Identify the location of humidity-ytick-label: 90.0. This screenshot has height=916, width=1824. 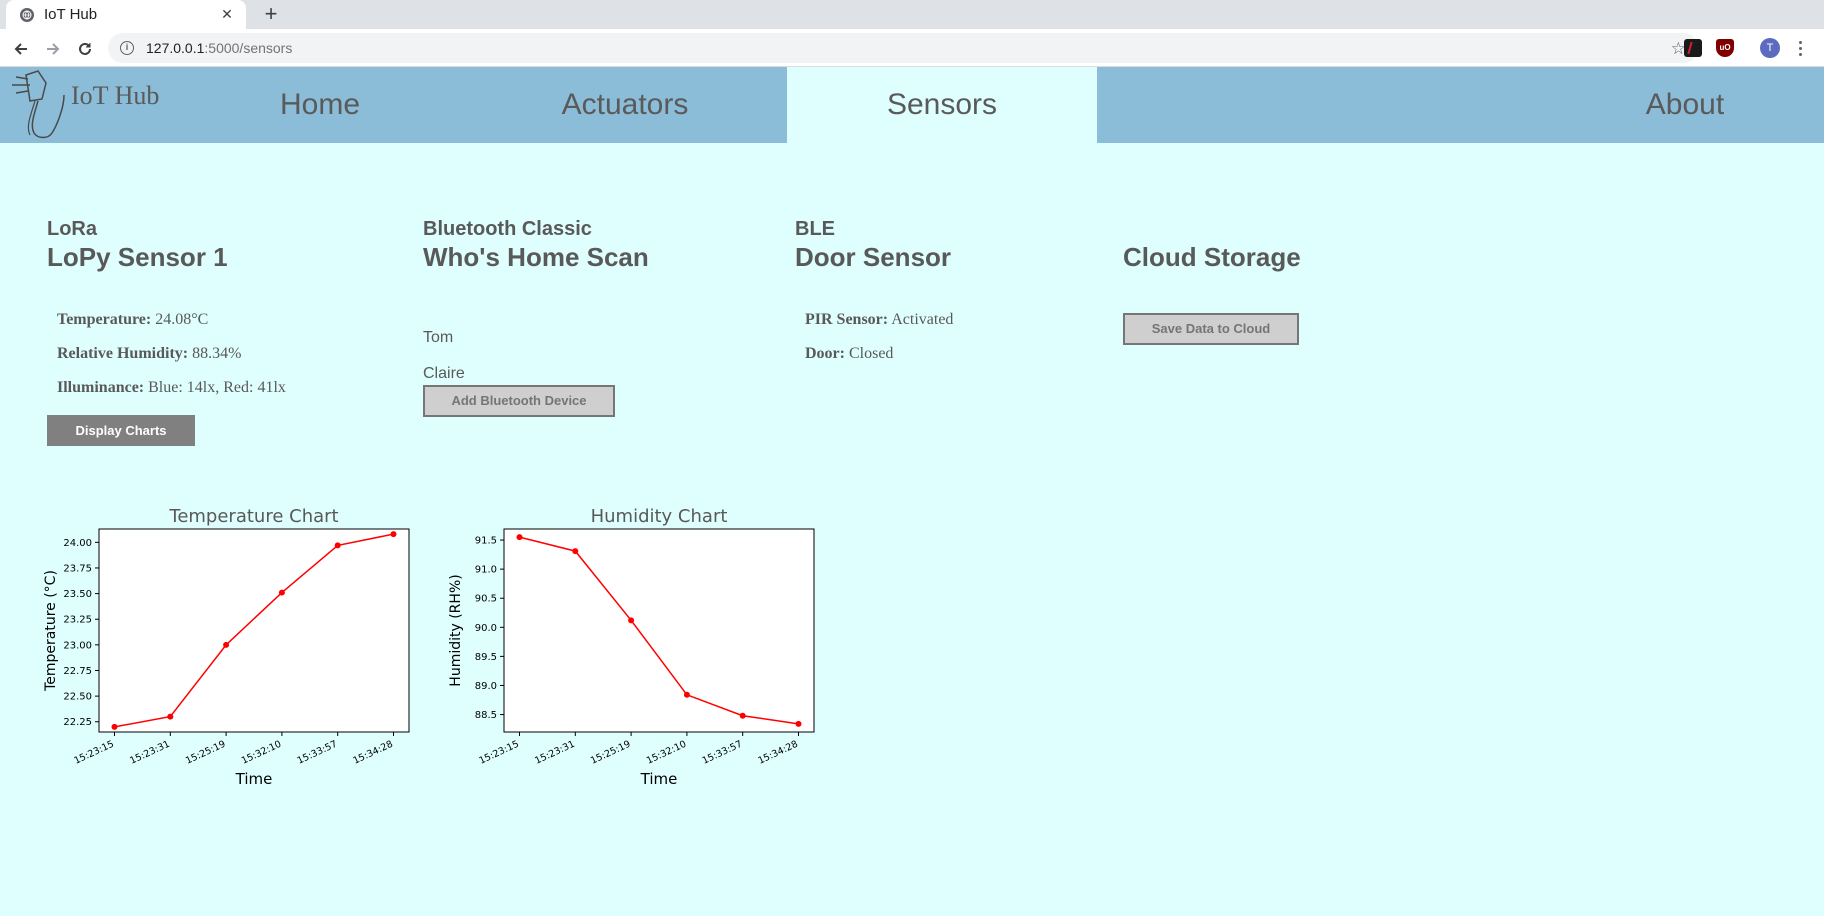
(486, 628).